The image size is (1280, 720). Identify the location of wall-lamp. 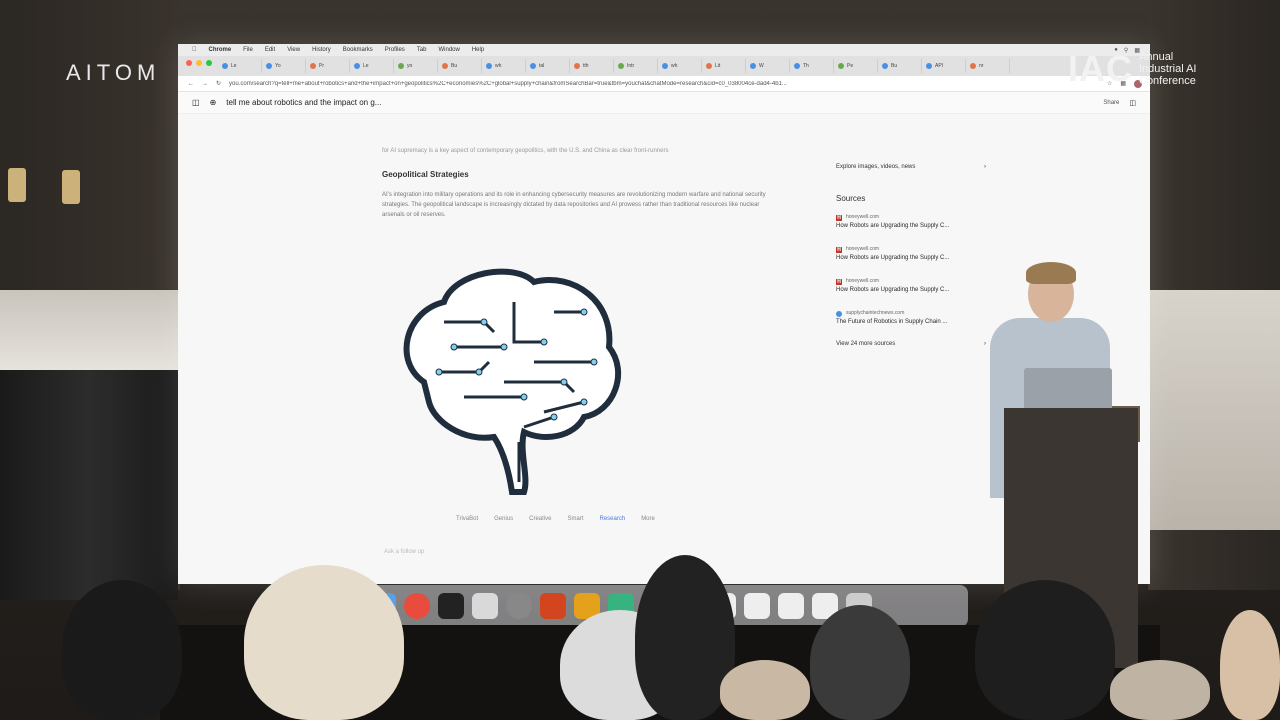
(17, 185).